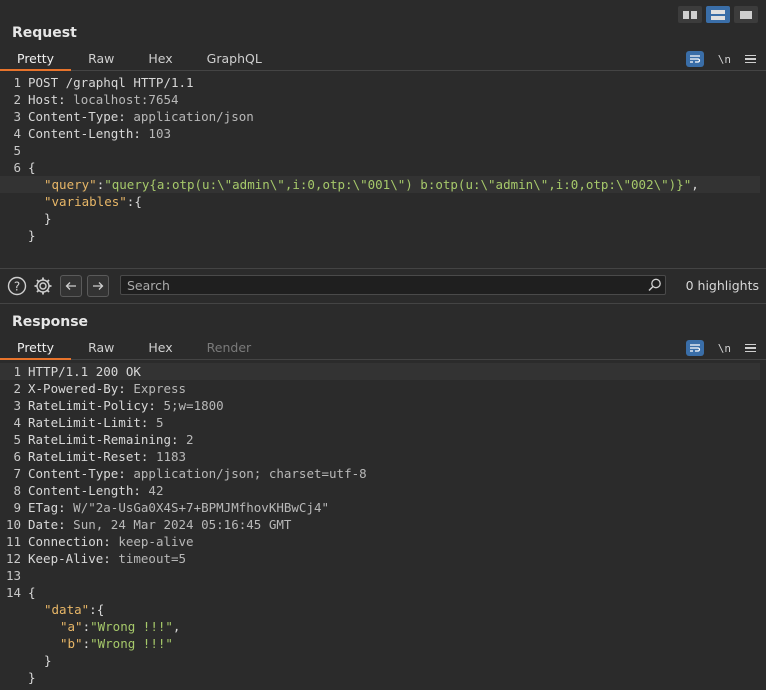 The height and width of the screenshot is (690, 766). Describe the element at coordinates (654, 285) in the screenshot. I see `search-icon` at that location.